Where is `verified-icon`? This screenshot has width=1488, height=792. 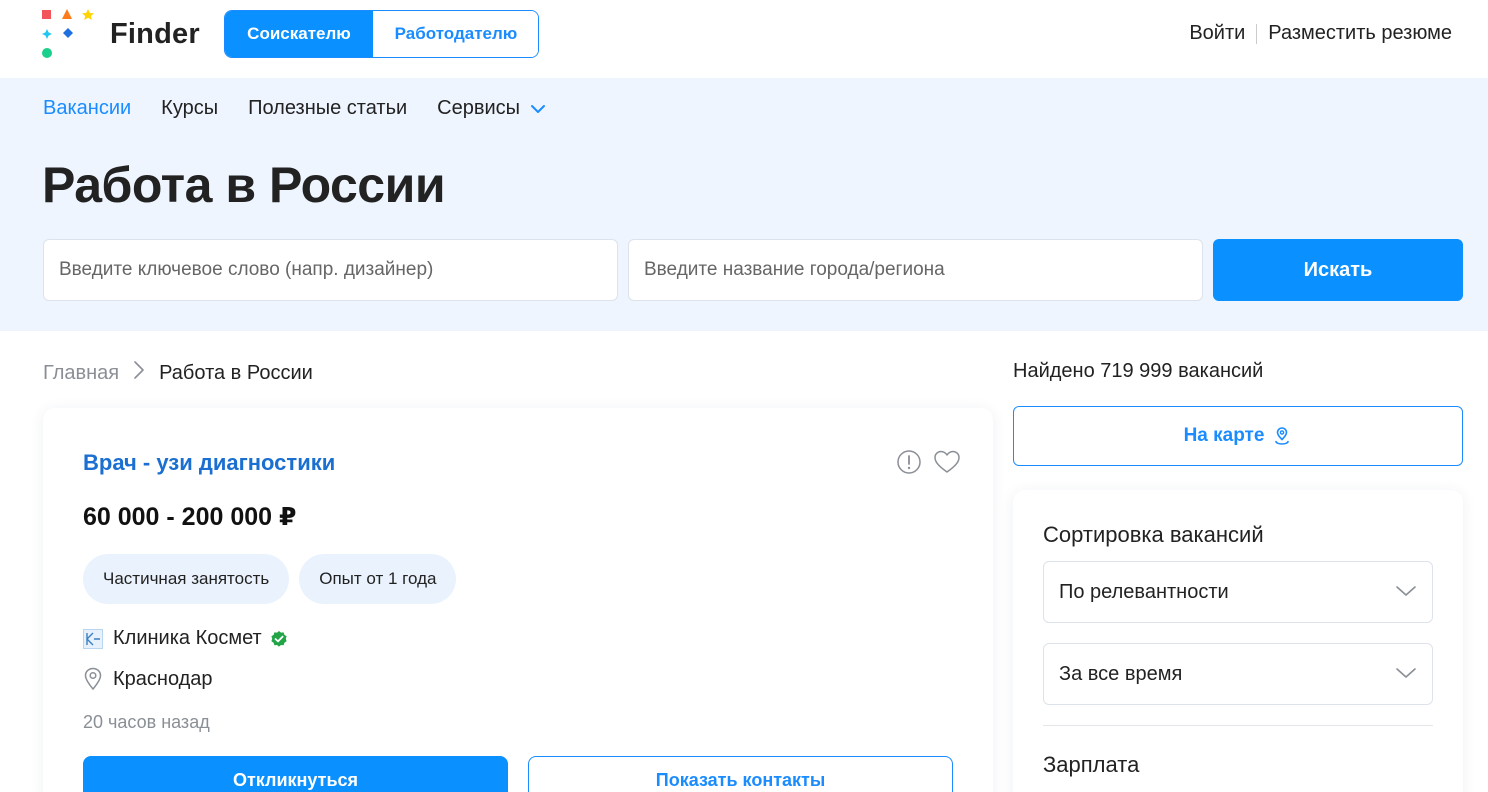 verified-icon is located at coordinates (279, 639).